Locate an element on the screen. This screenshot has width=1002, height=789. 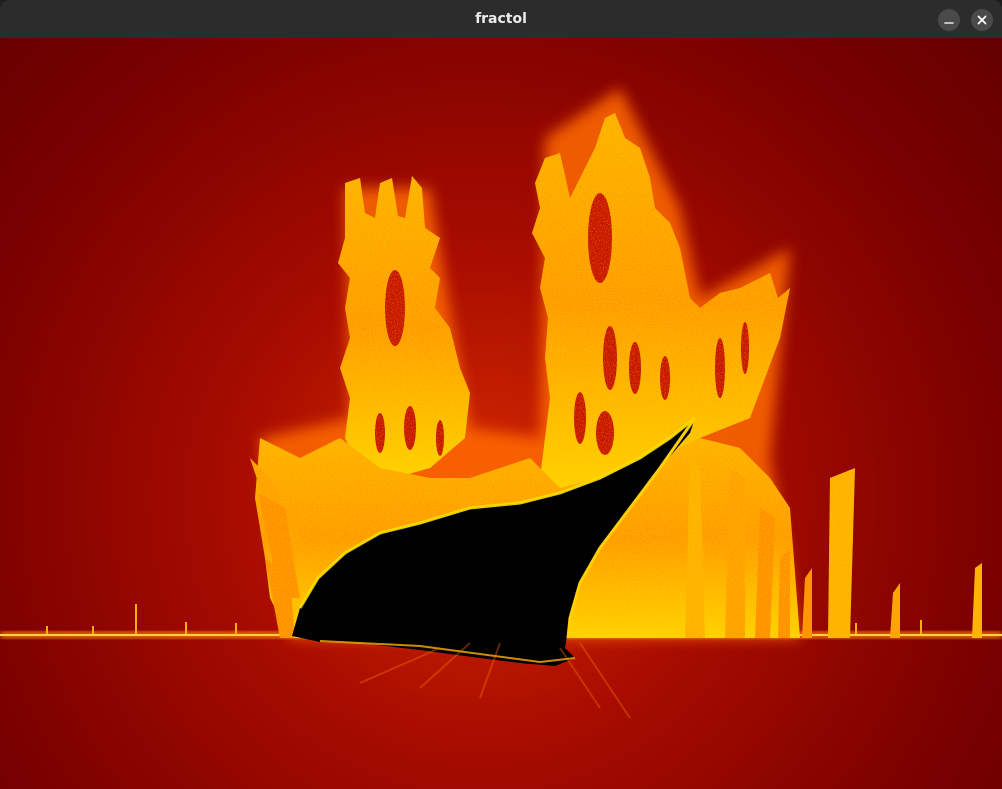
titlebar: fractol is located at coordinates (501, 19).